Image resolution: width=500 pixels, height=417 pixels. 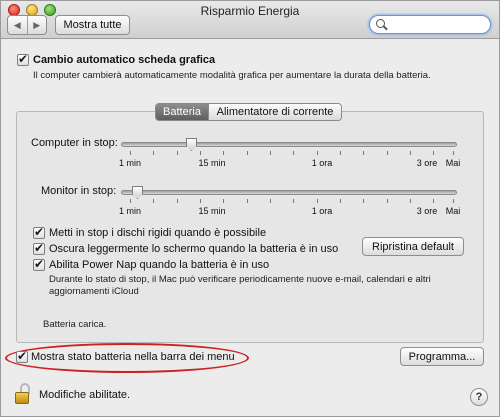 What do you see at coordinates (437, 24) in the screenshot?
I see `search-input` at bounding box center [437, 24].